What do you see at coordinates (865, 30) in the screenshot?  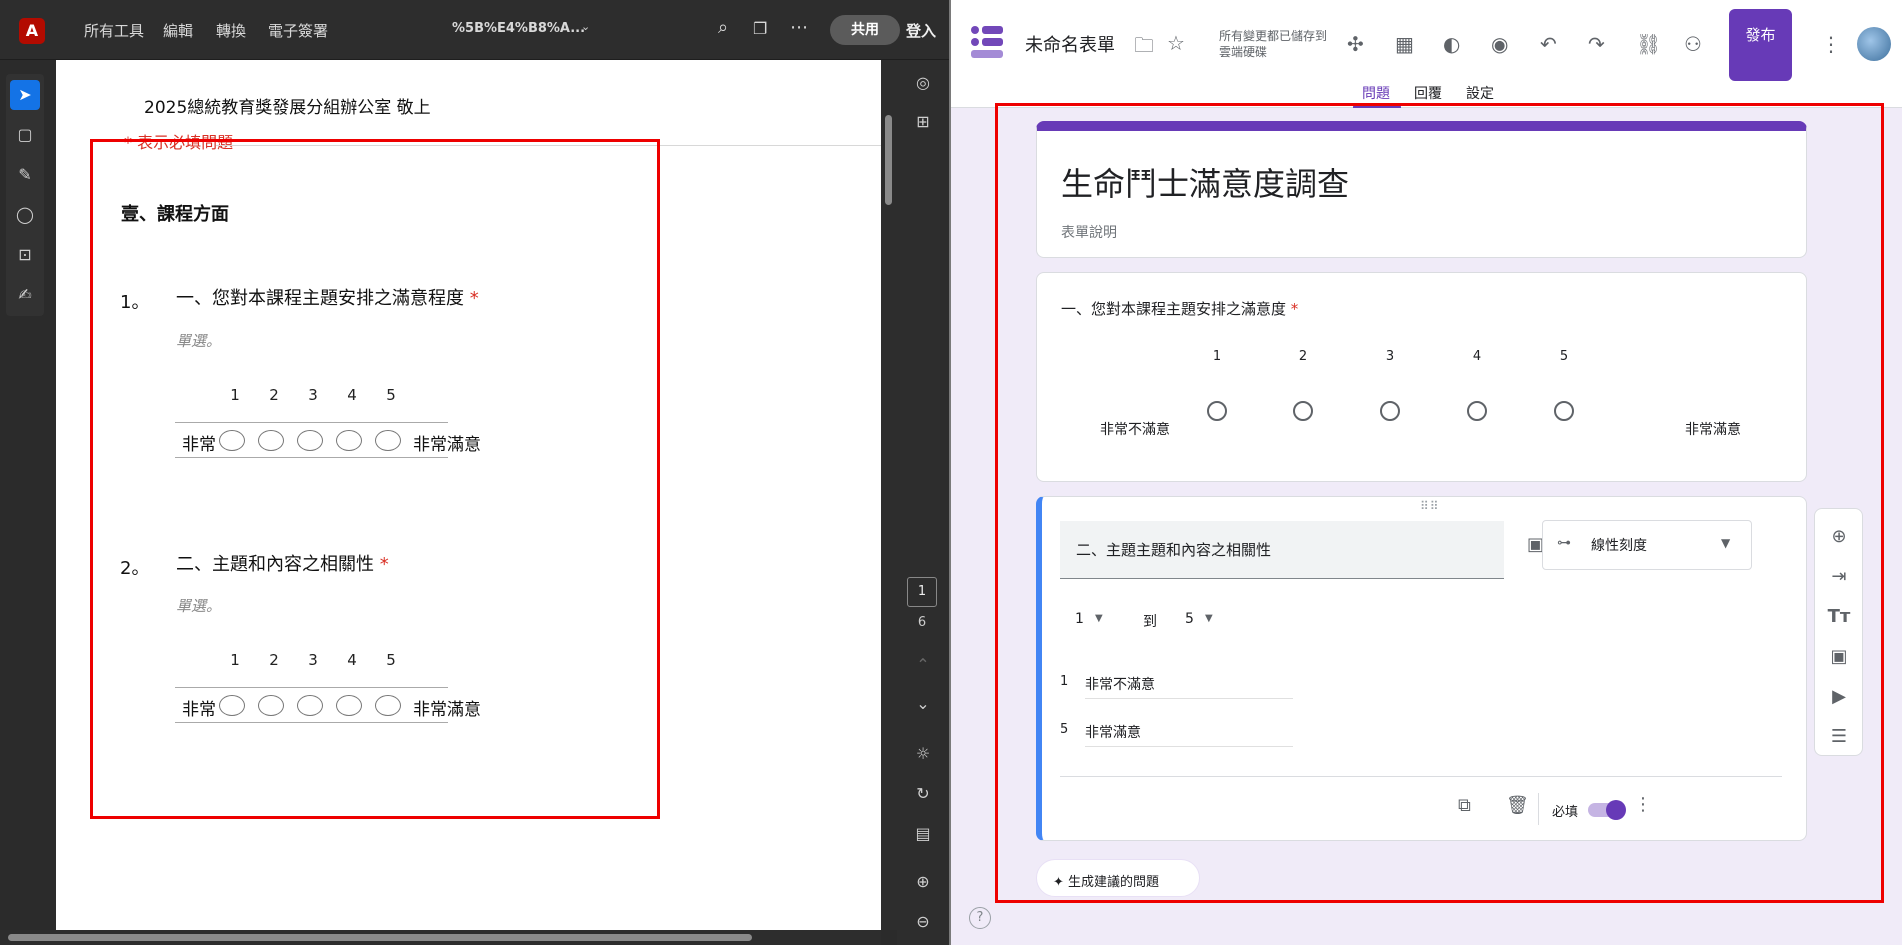 I see `share-button: 共用` at bounding box center [865, 30].